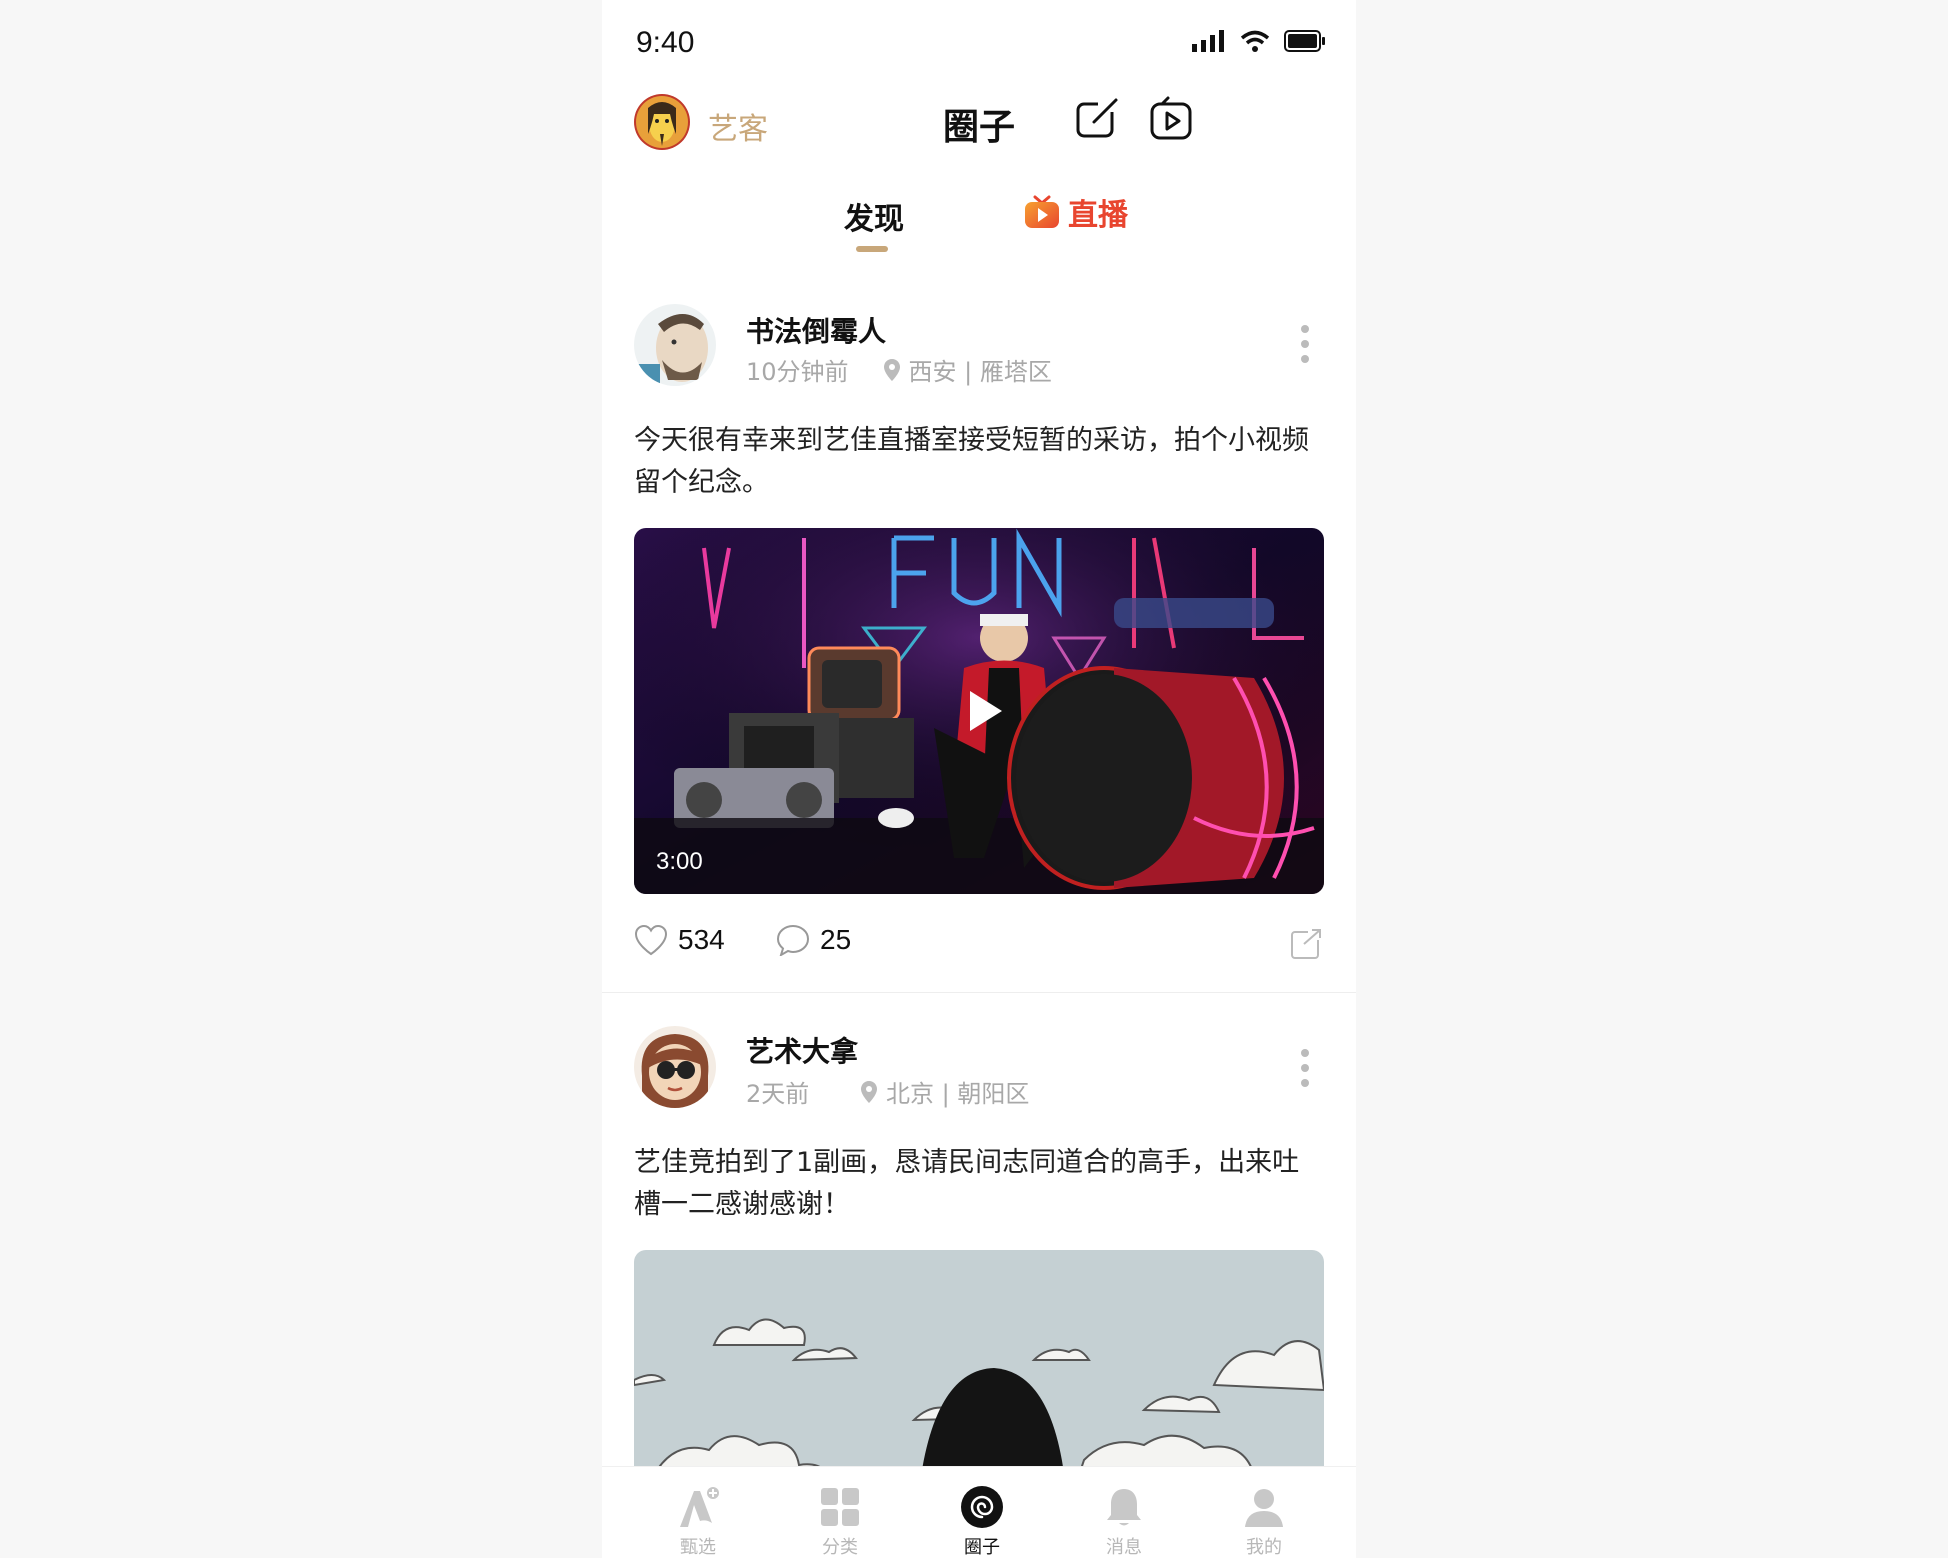  I want to click on post-video: 3:00, so click(979, 711).